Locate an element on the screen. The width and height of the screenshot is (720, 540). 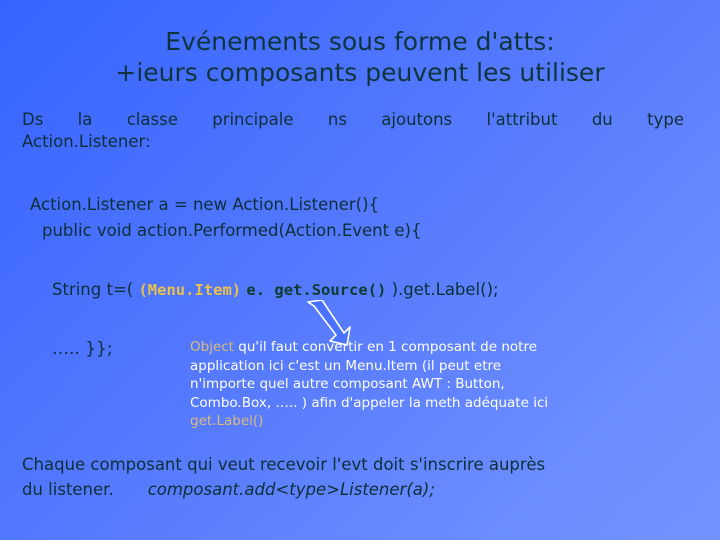
cast-menuitem: (Menu.Item) is located at coordinates (190, 290).